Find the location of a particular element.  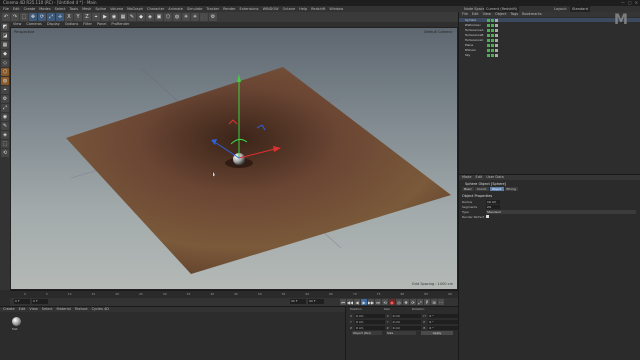

tab-basic: Basic is located at coordinates (468, 189).